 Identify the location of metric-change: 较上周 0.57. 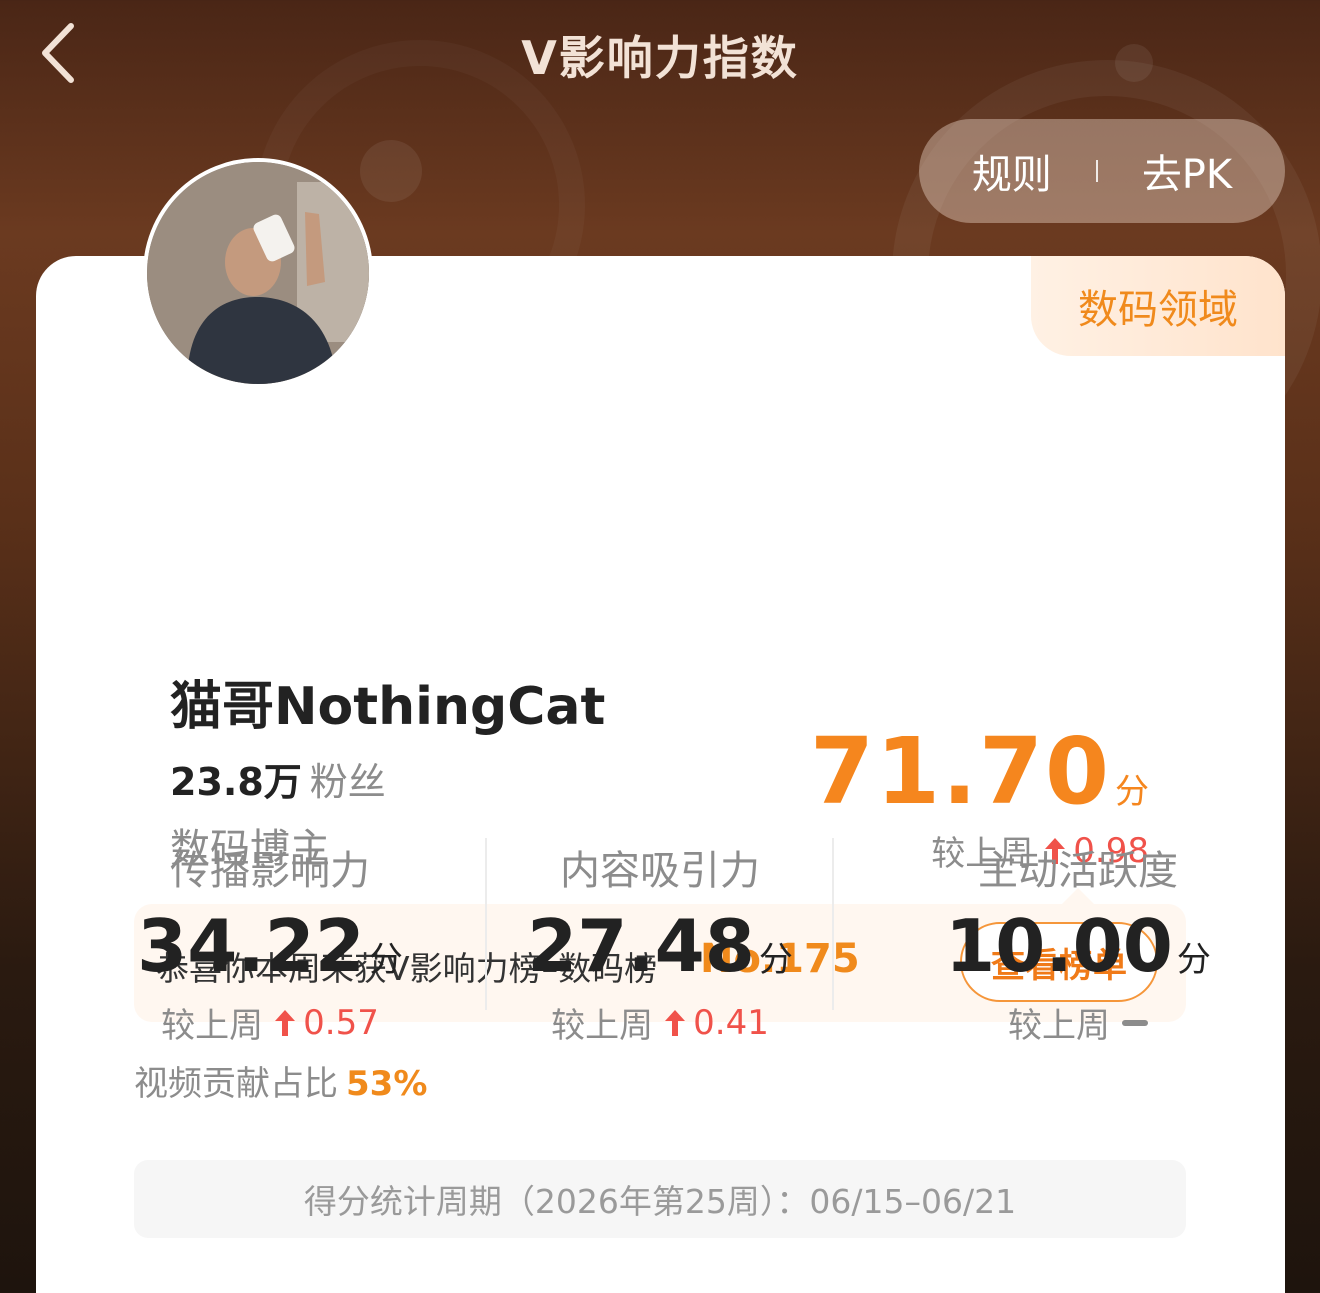
(270, 1022).